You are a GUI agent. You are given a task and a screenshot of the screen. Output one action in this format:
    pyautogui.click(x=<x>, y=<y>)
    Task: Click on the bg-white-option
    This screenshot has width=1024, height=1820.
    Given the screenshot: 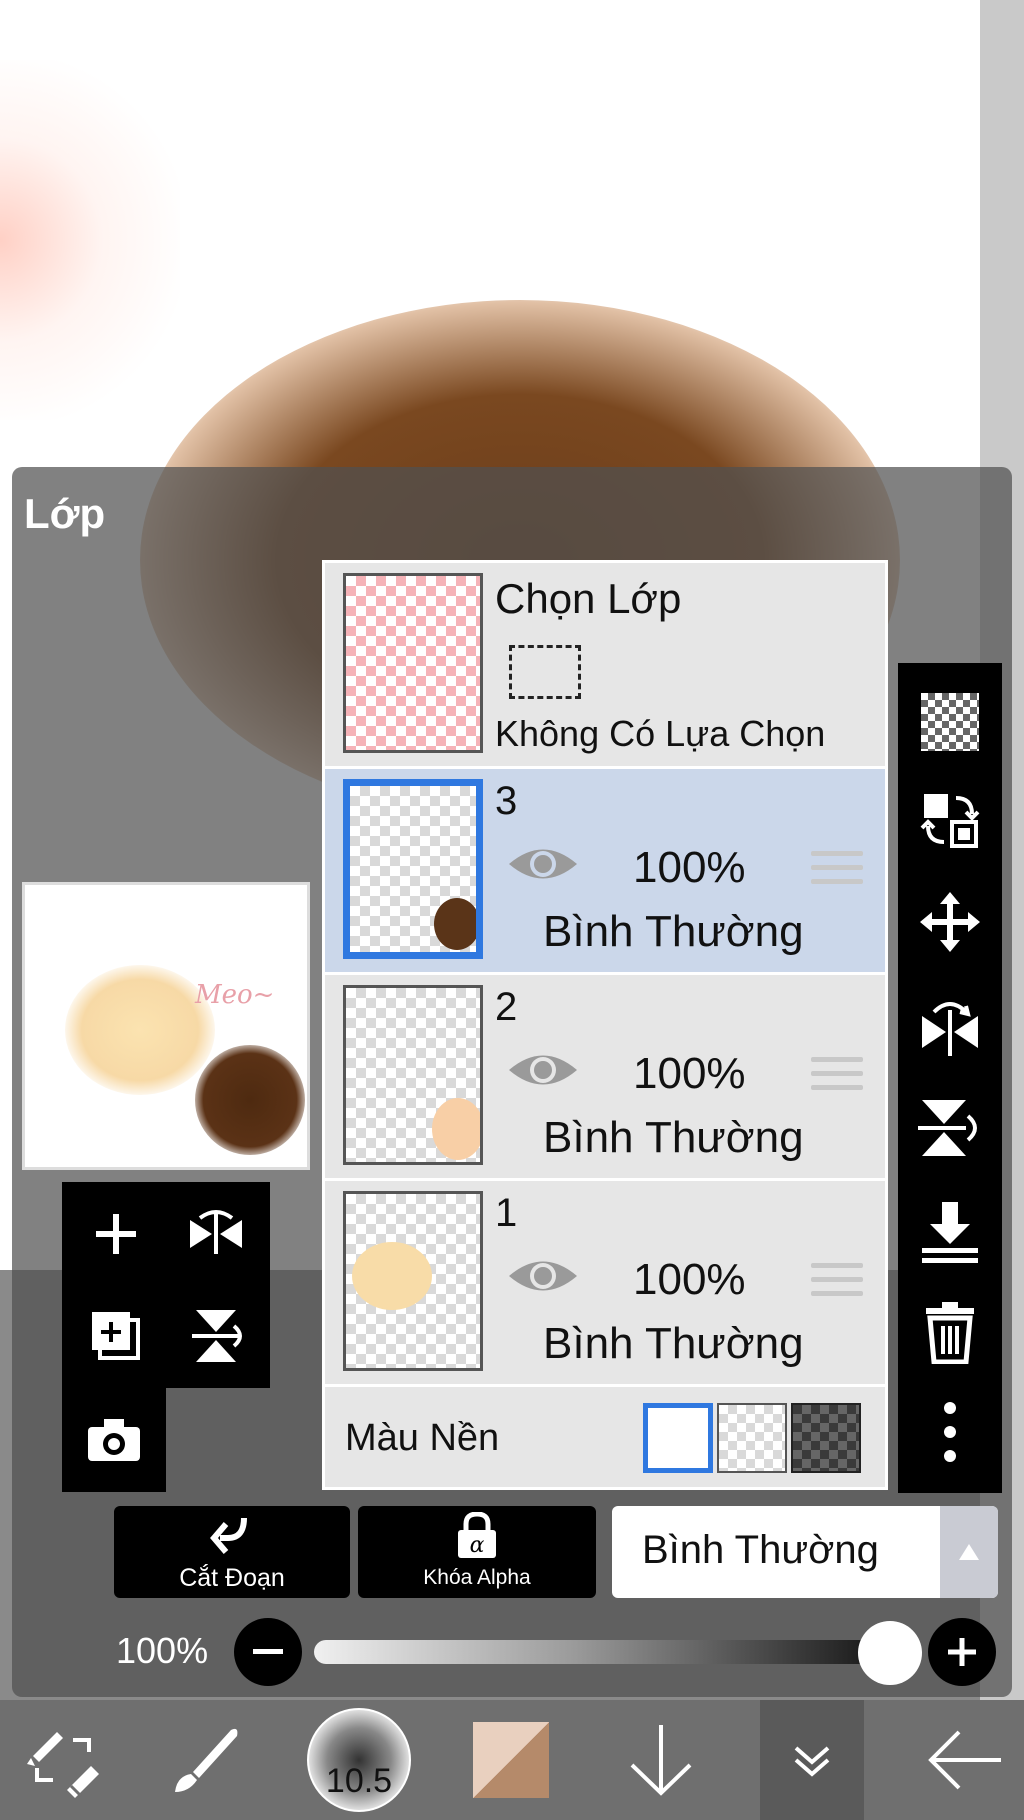 What is the action you would take?
    pyautogui.click(x=678, y=1438)
    